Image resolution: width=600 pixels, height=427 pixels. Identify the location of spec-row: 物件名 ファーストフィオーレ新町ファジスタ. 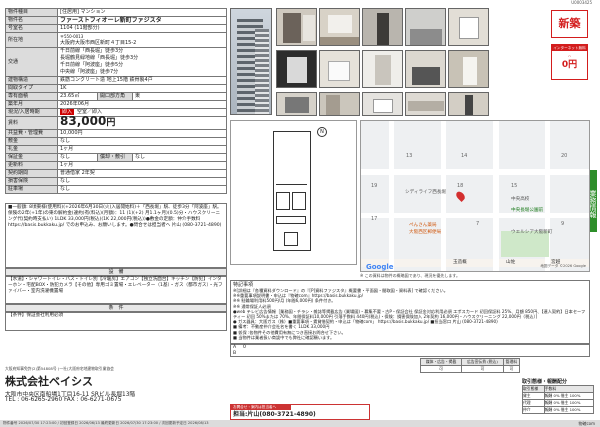
(116, 20).